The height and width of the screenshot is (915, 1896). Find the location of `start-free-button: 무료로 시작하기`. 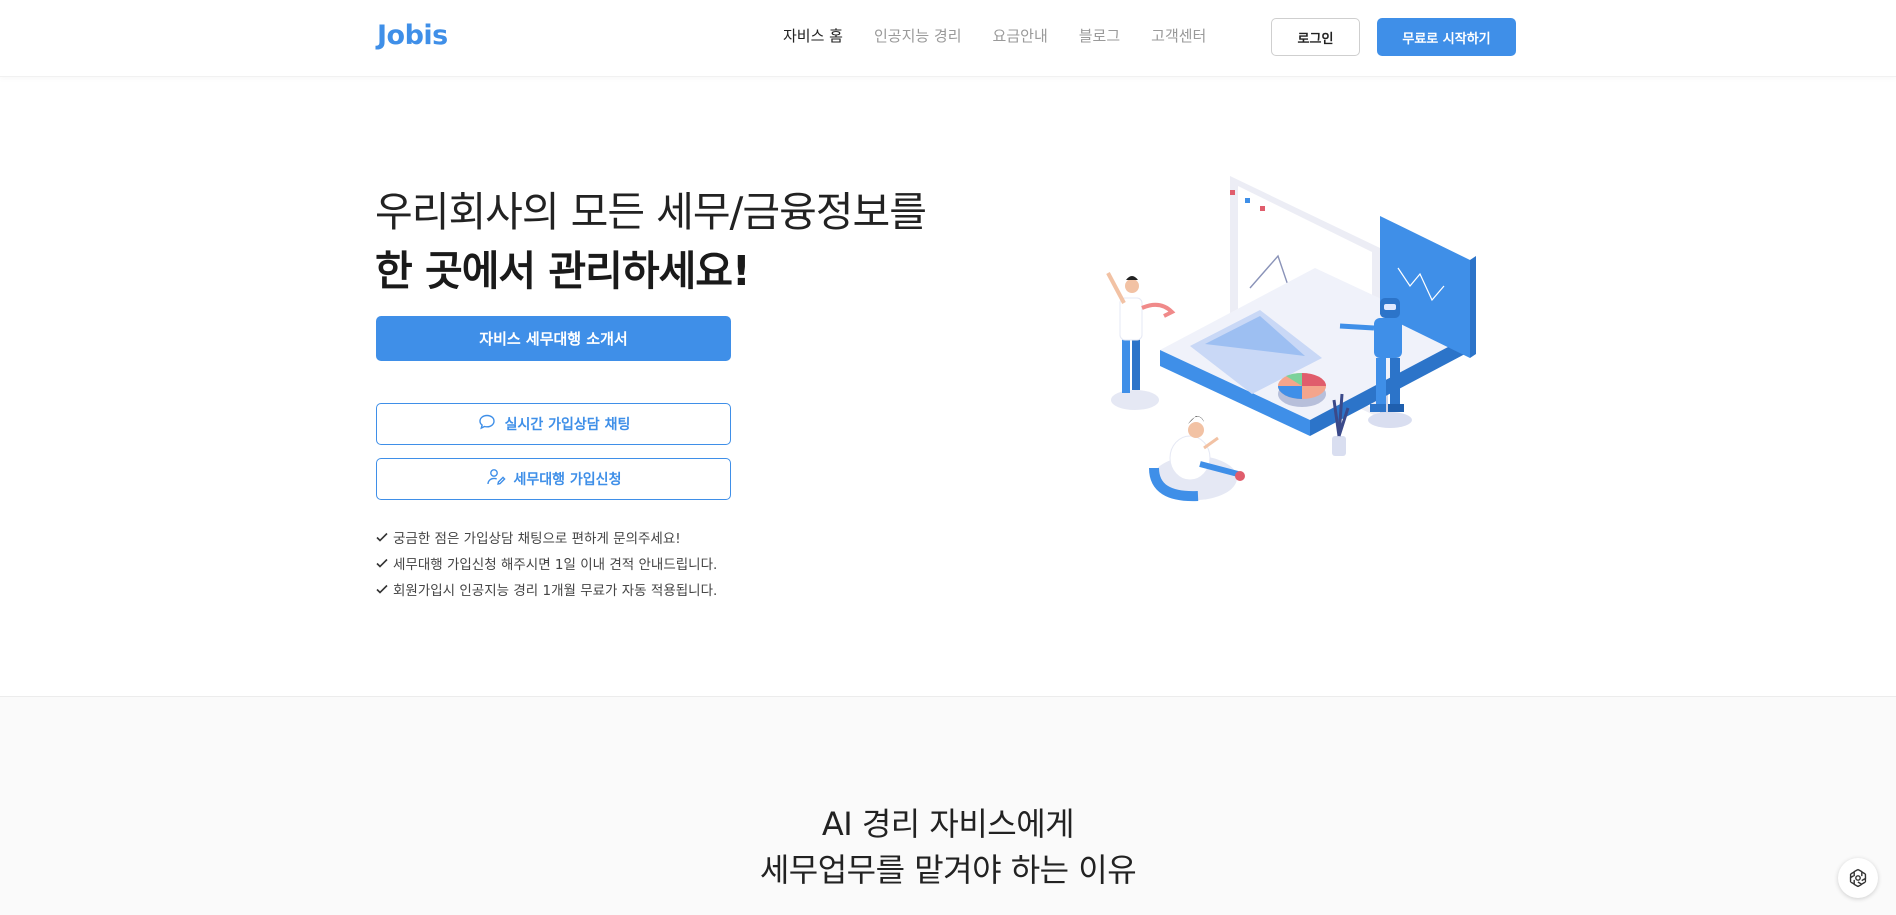

start-free-button: 무료로 시작하기 is located at coordinates (1446, 37).